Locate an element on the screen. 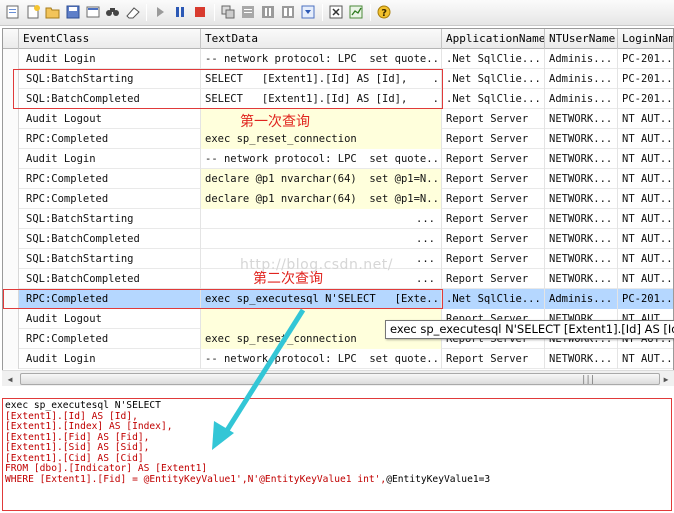  stop-icon is located at coordinates (200, 12).